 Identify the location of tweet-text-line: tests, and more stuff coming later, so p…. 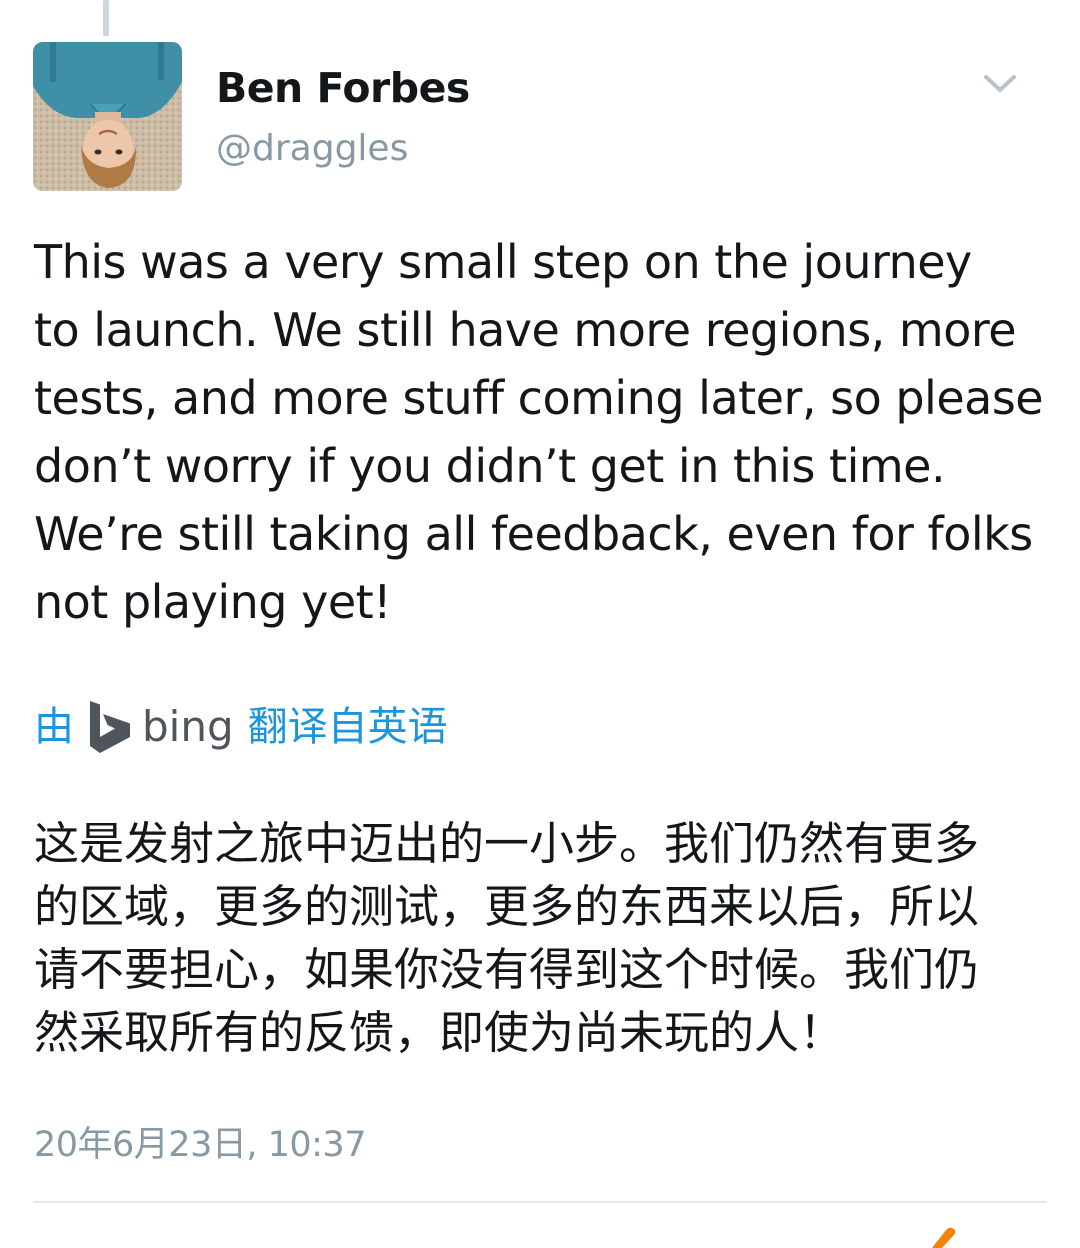
(539, 398).